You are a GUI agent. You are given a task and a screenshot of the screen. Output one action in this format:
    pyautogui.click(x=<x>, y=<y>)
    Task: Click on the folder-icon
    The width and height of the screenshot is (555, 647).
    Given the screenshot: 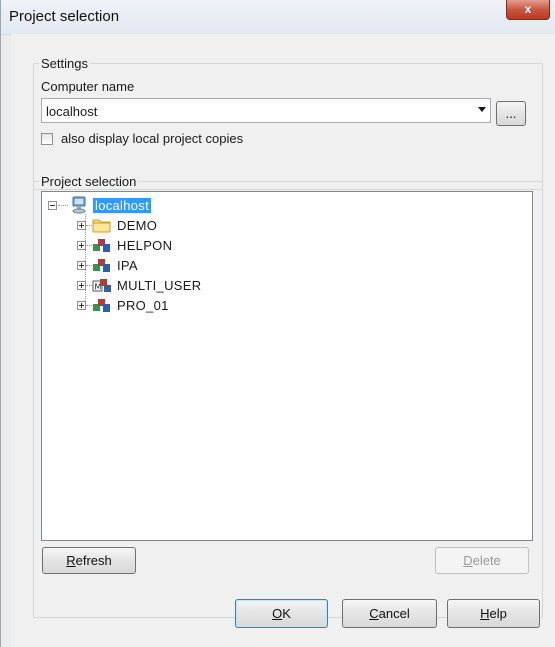 What is the action you would take?
    pyautogui.click(x=101, y=226)
    